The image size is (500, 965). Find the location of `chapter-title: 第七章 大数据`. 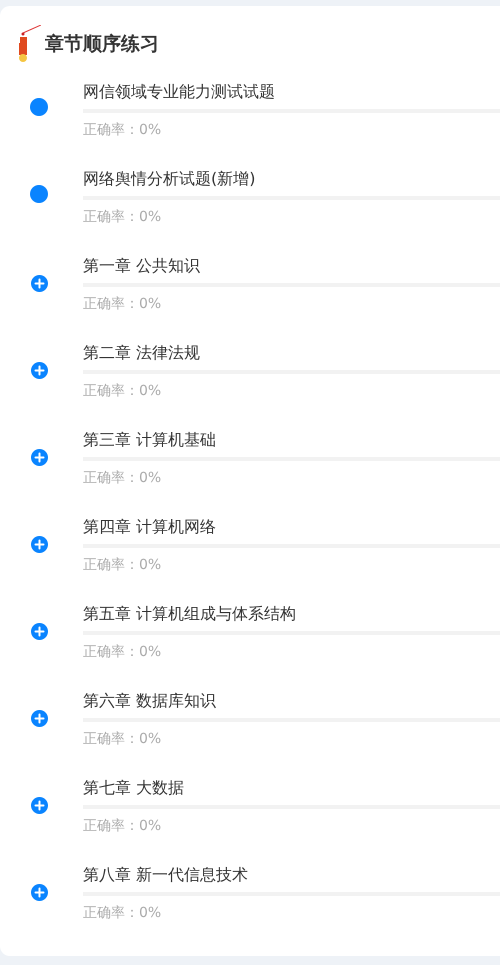

chapter-title: 第七章 大数据 is located at coordinates (291, 788).